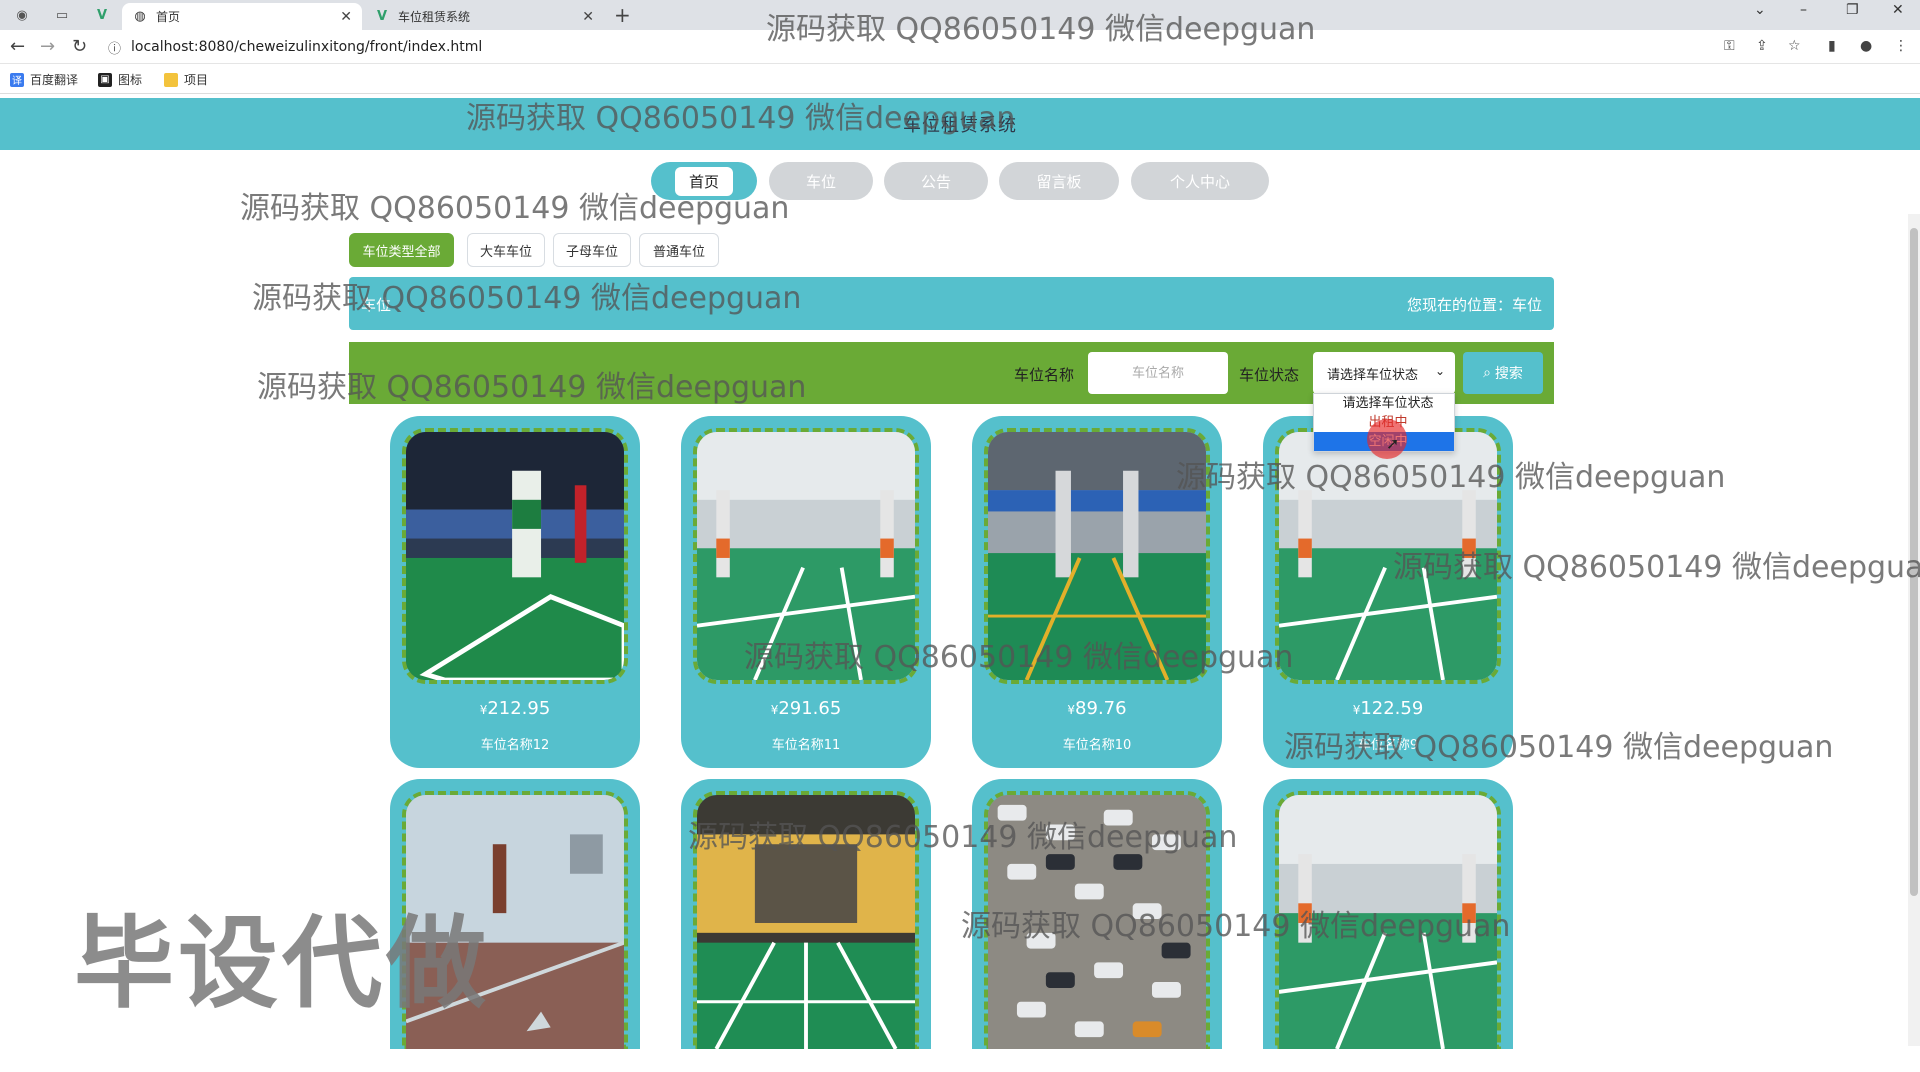  Describe the element at coordinates (1373, 375) in the screenshot. I see `status-select-value: 请选择车位状态` at that location.